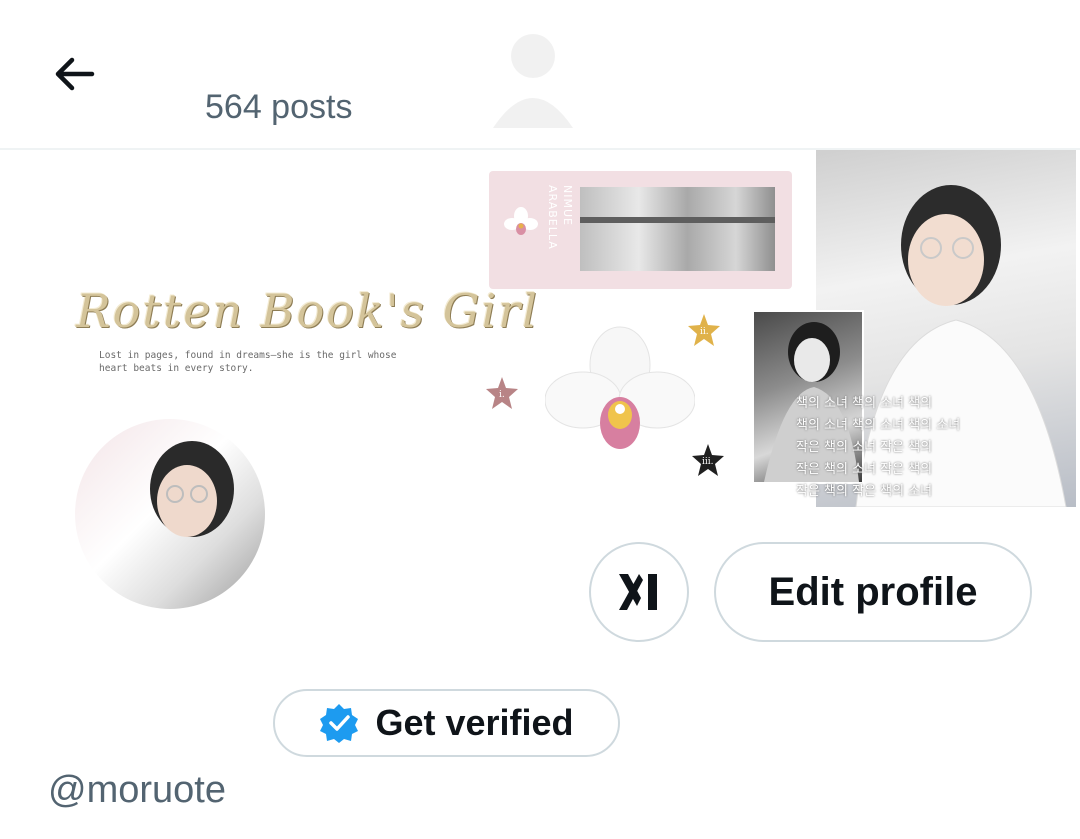  I want to click on grok-button, so click(639, 592).